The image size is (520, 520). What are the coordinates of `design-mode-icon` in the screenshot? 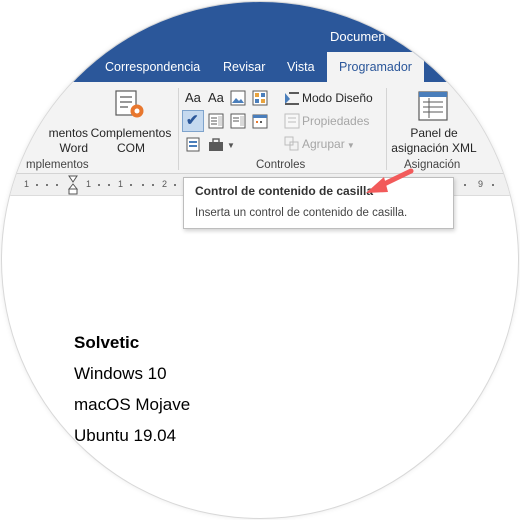 It's located at (292, 98).